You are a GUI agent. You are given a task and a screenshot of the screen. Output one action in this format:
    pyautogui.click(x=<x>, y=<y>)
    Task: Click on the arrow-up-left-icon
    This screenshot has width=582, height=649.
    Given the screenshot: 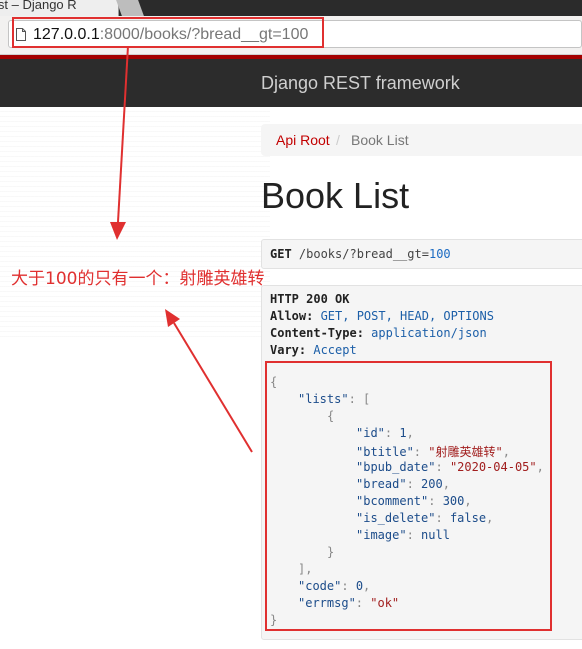 What is the action you would take?
    pyautogui.click(x=209, y=381)
    